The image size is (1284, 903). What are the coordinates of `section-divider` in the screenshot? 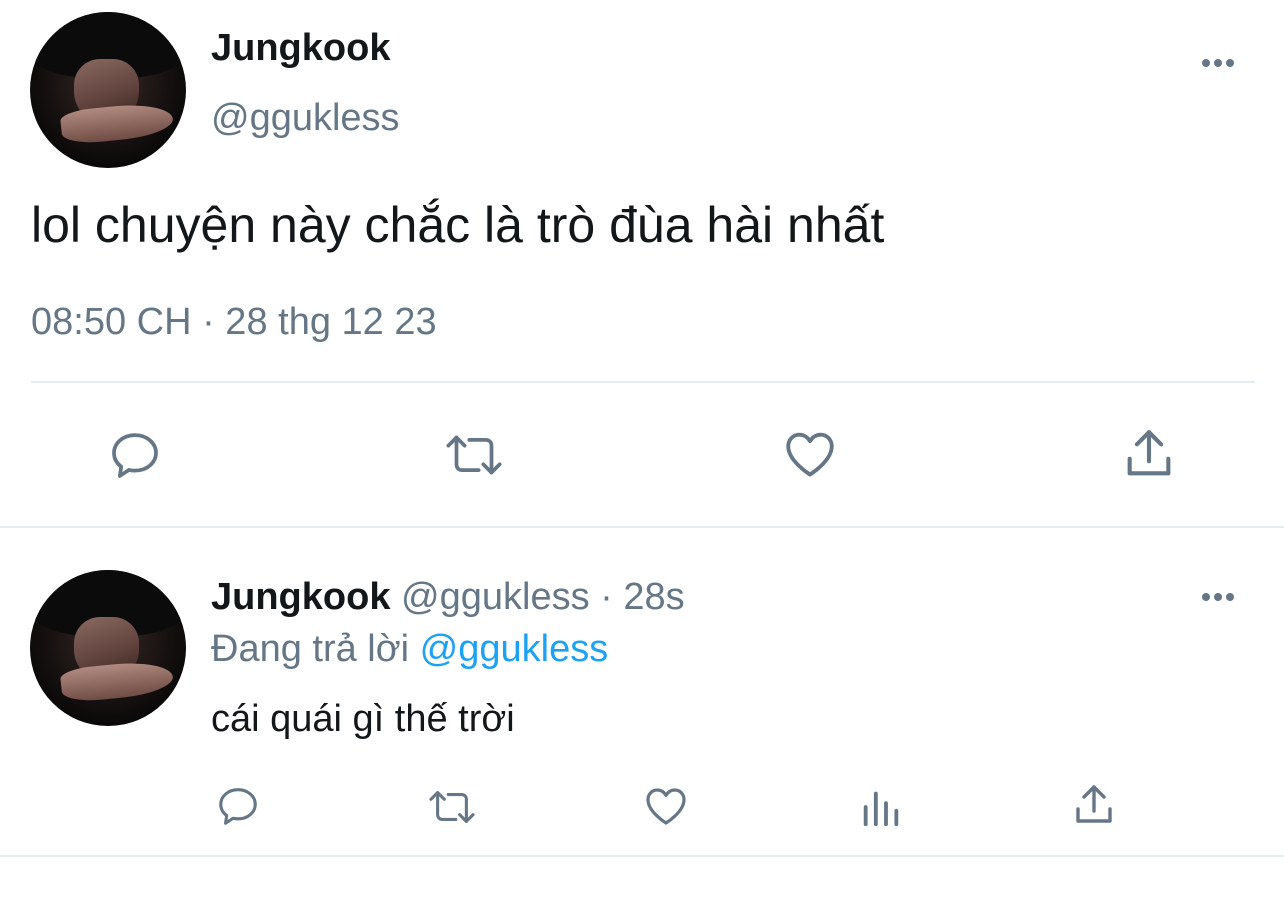 It's located at (642, 527).